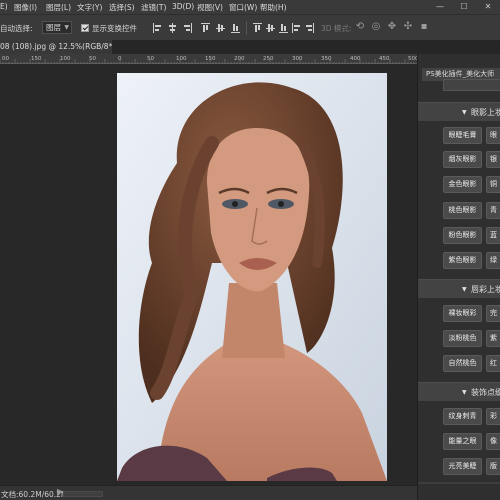  What do you see at coordinates (459, 391) in the screenshot?
I see `section-header-decoration: ▼ 装饰点缀` at bounding box center [459, 391].